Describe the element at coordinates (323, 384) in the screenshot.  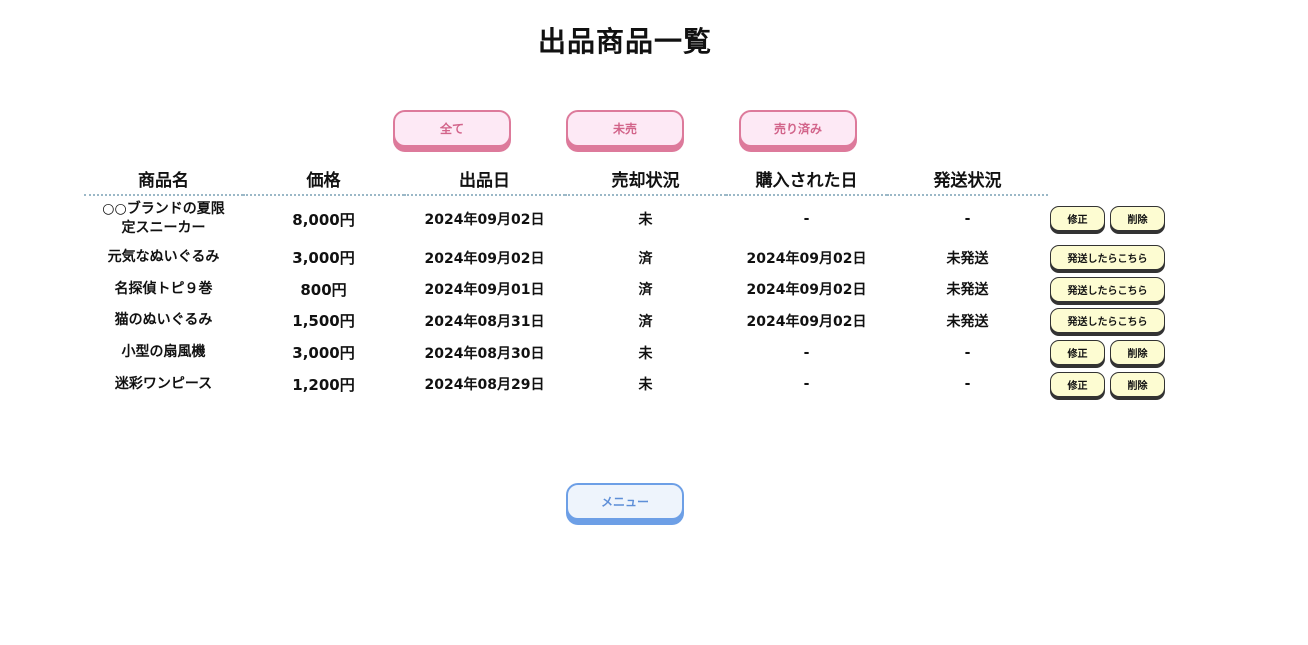
I see `item-price: 1,200円` at that location.